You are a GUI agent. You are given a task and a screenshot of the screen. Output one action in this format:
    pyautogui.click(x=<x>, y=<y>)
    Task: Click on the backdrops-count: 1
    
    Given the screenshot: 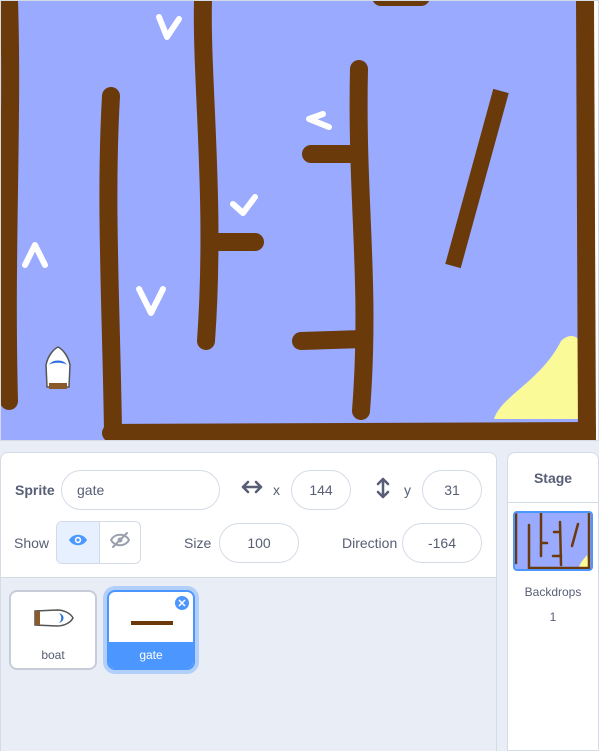 What is the action you would take?
    pyautogui.click(x=553, y=617)
    